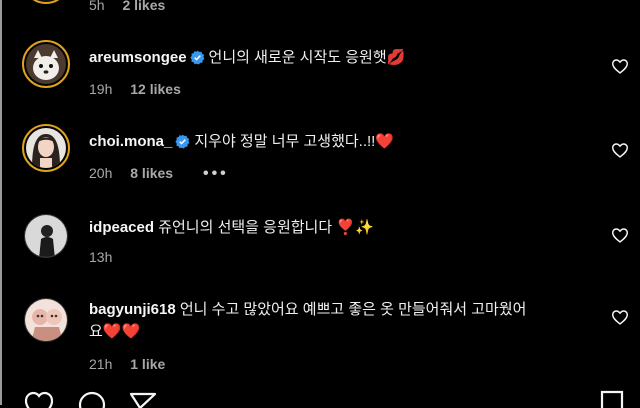 Image resolution: width=640 pixels, height=408 pixels. Describe the element at coordinates (132, 309) in the screenshot. I see `comment-username: bagyunji618` at that location.